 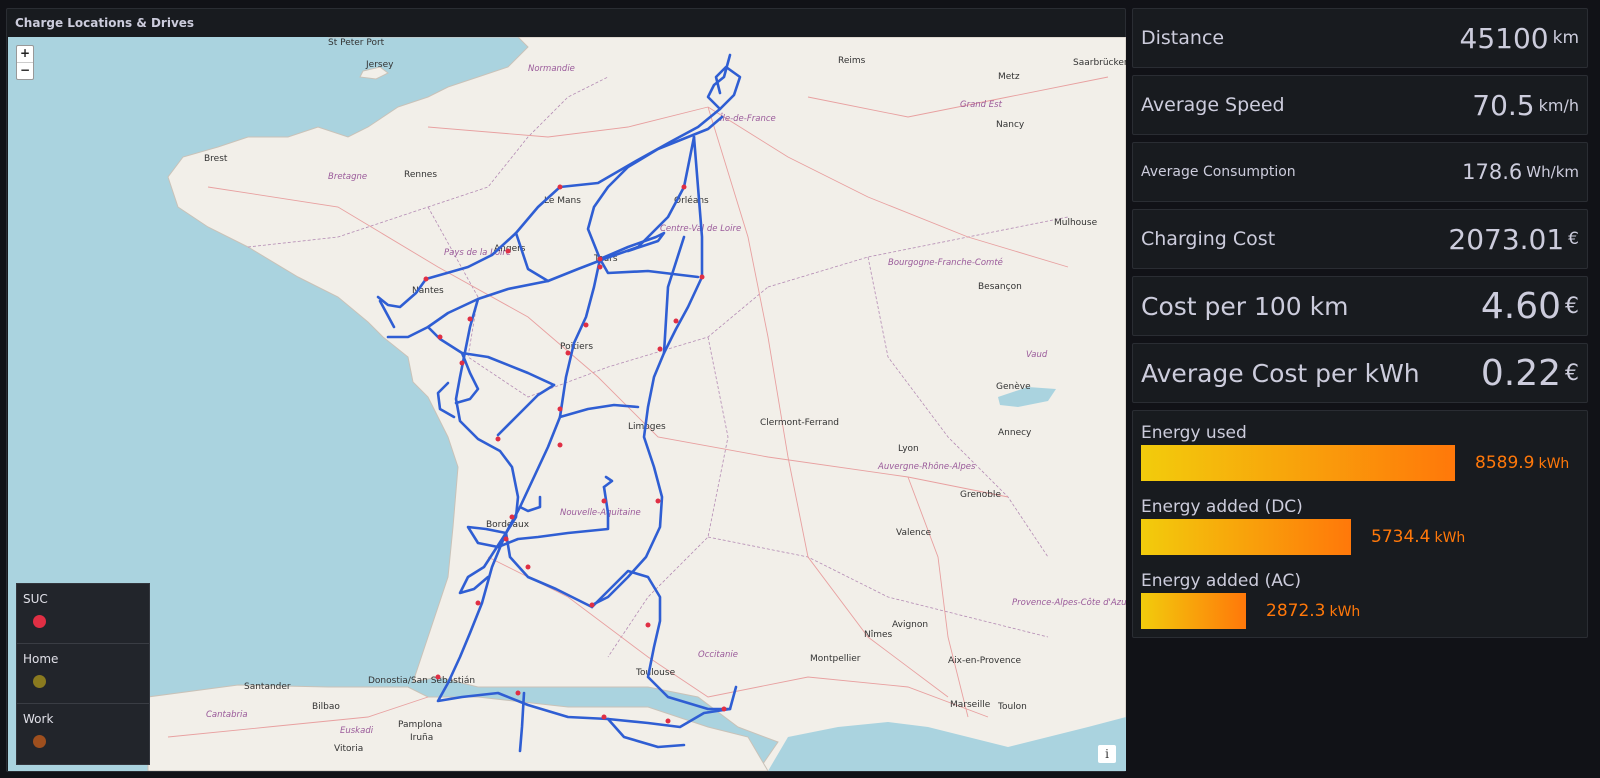 I want to click on stat-number: 4.60, so click(x=1520, y=306).